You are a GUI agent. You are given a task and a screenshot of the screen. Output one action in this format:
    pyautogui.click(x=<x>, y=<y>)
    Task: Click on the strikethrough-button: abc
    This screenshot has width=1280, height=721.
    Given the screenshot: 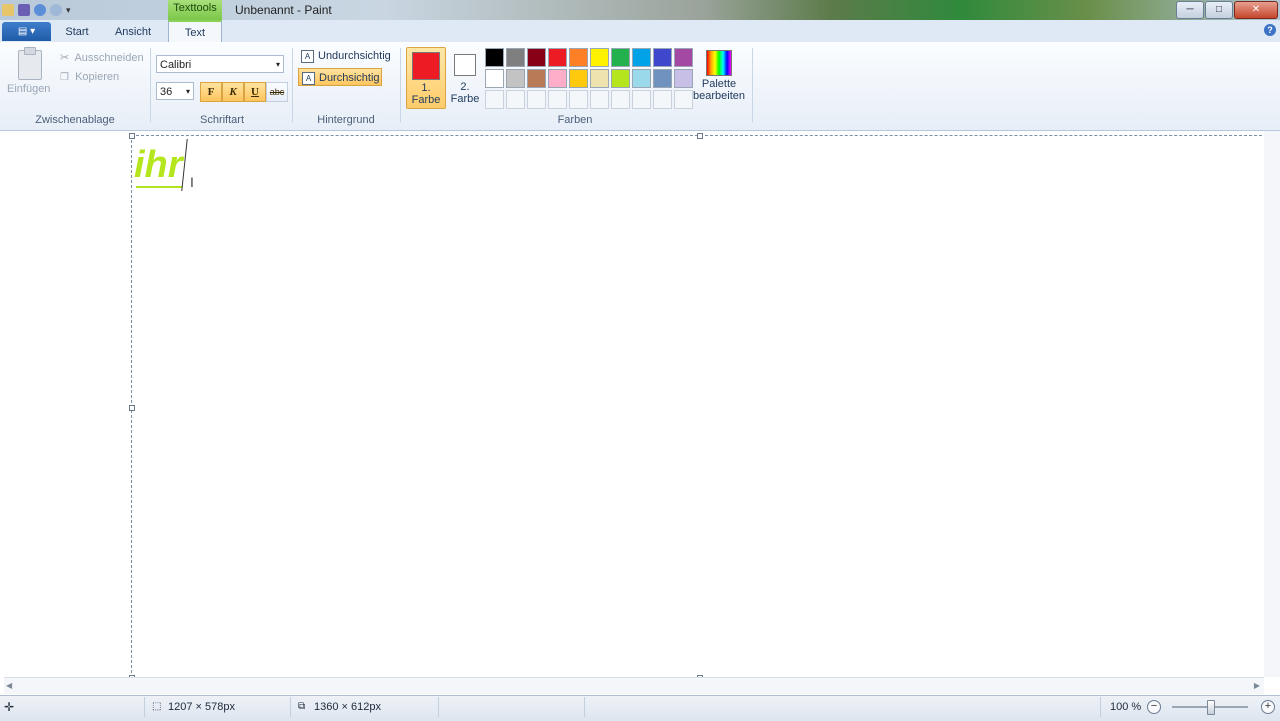 What is the action you would take?
    pyautogui.click(x=277, y=92)
    